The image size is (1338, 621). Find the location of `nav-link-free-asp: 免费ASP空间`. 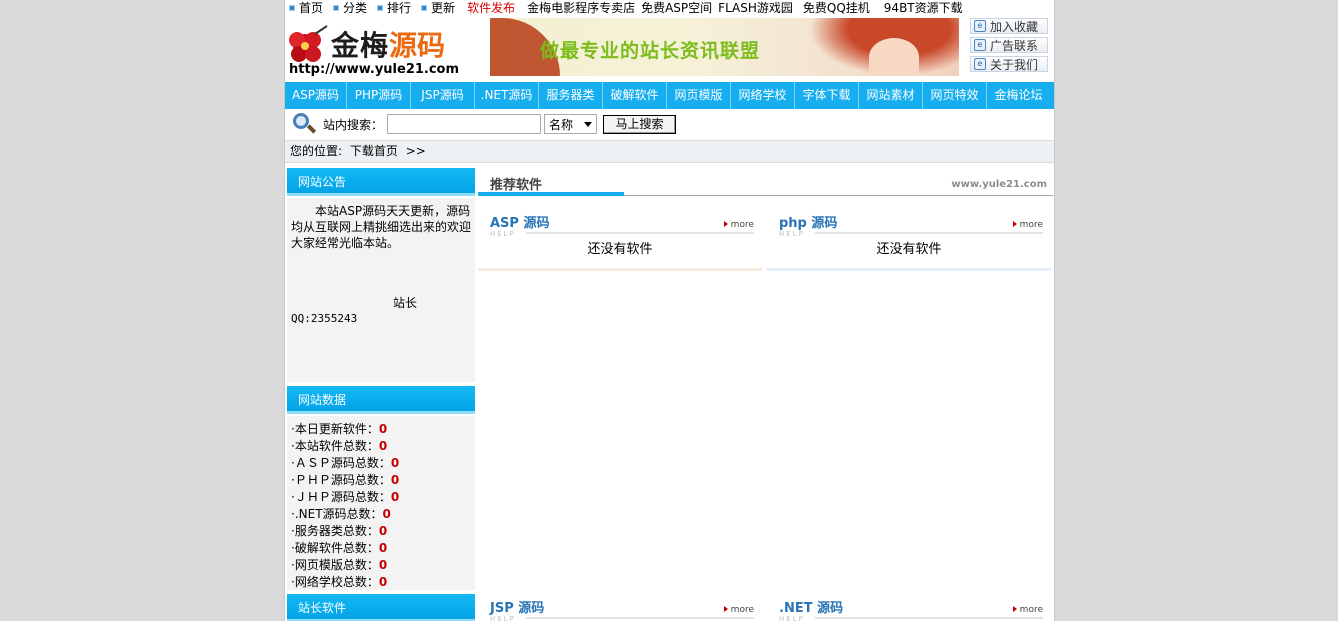

nav-link-free-asp: 免费ASP空间 is located at coordinates (676, 8).